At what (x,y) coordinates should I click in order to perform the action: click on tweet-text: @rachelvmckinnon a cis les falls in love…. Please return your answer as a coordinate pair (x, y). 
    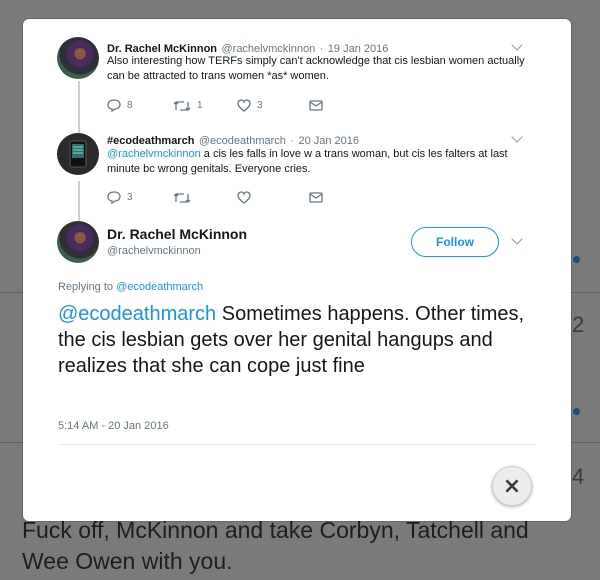
    Looking at the image, I should click on (322, 162).